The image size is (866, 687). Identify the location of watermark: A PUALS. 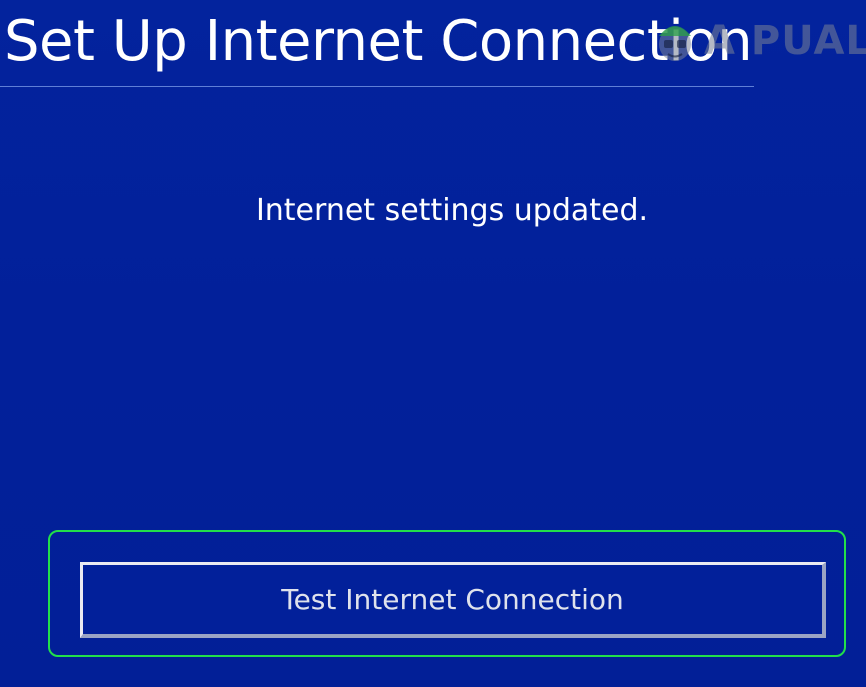
(757, 41).